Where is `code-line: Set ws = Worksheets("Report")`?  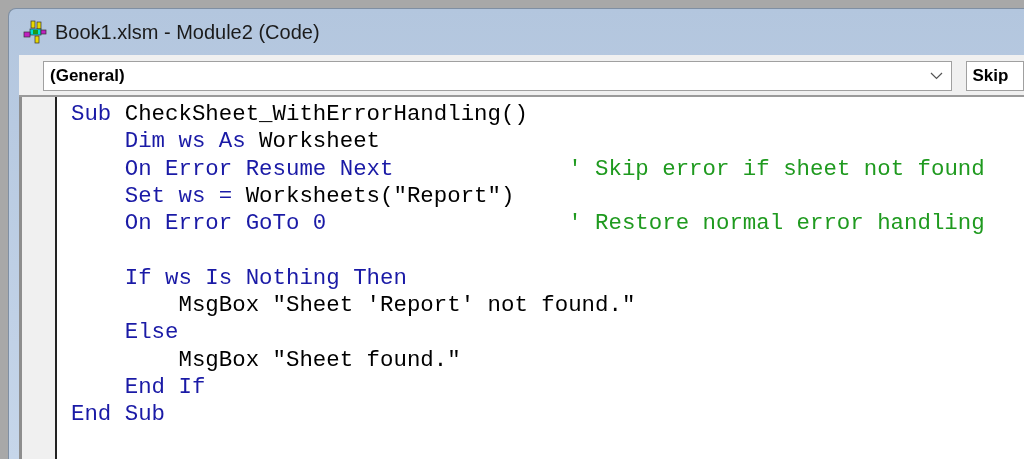
code-line: Set ws = Worksheets("Report") is located at coordinates (319, 196).